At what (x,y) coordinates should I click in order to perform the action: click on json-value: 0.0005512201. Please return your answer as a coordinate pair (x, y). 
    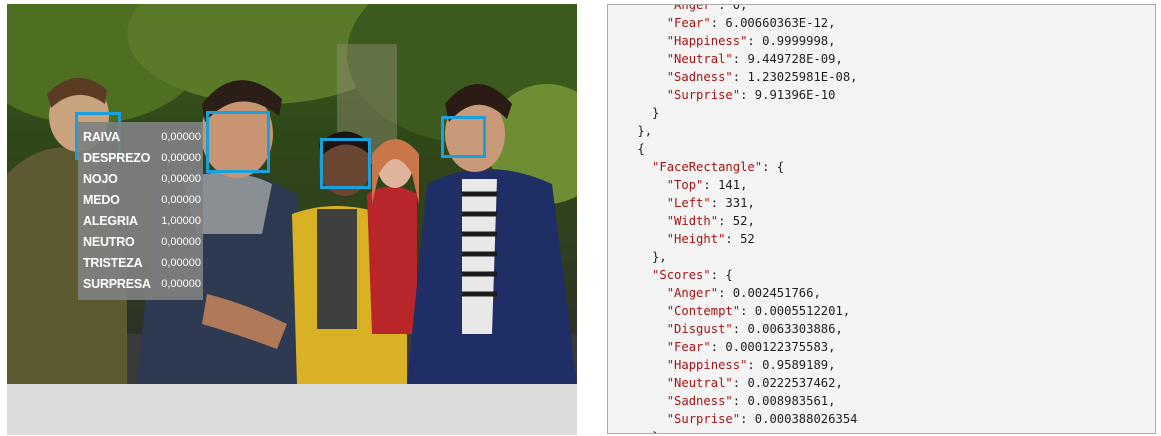
    Looking at the image, I should click on (798, 311).